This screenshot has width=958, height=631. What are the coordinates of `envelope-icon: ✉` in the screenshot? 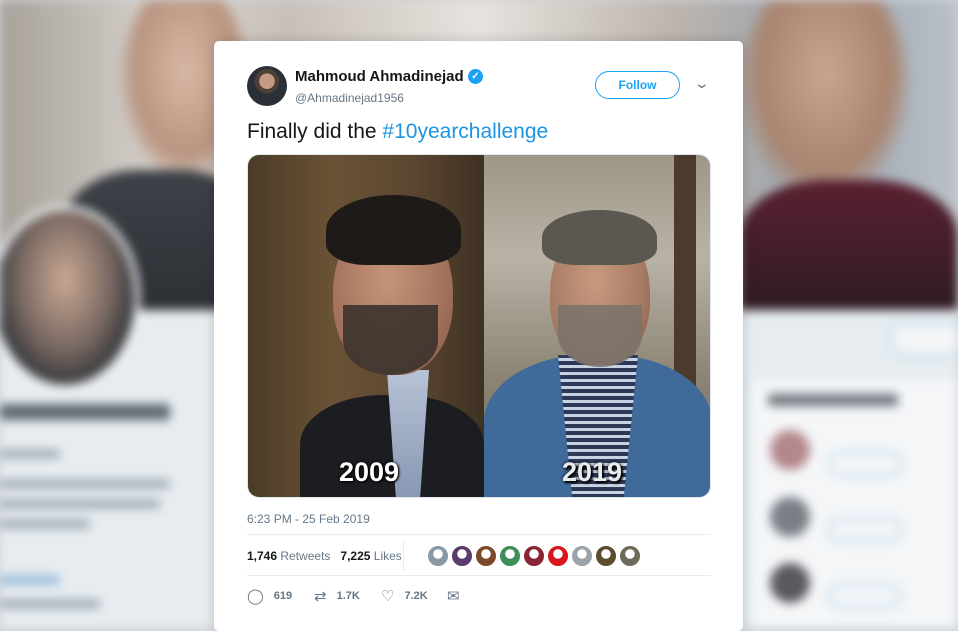 It's located at (453, 596).